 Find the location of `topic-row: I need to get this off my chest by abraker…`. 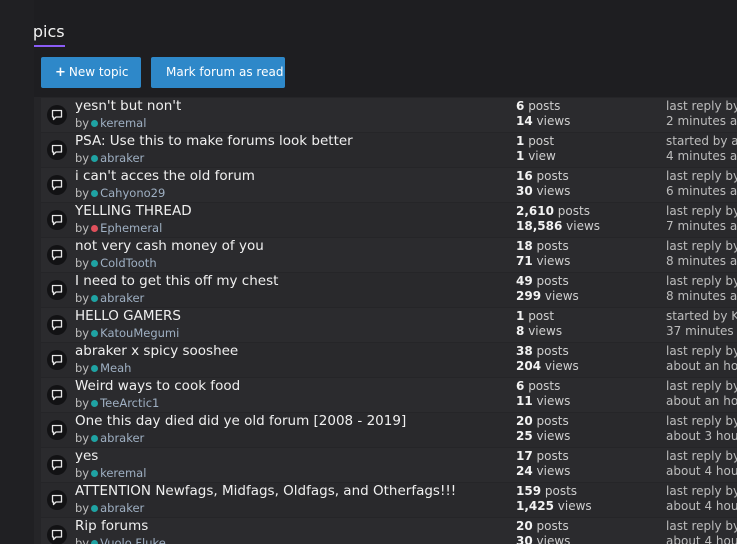

topic-row: I need to get this off my chest by abraker… is located at coordinates (389, 290).